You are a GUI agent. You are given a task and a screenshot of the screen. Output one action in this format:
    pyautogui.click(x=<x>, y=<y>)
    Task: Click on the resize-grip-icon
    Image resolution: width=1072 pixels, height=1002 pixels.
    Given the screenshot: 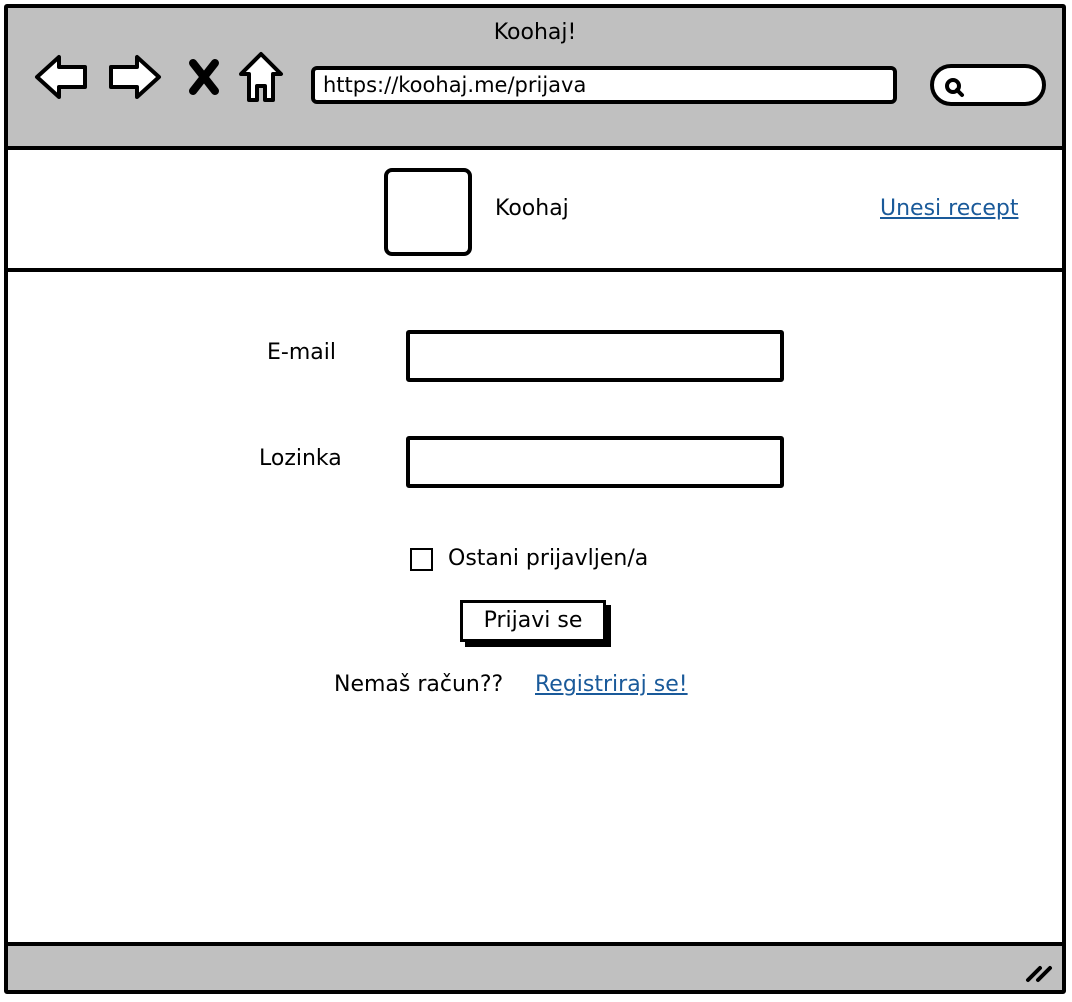 What is the action you would take?
    pyautogui.click(x=1039, y=971)
    